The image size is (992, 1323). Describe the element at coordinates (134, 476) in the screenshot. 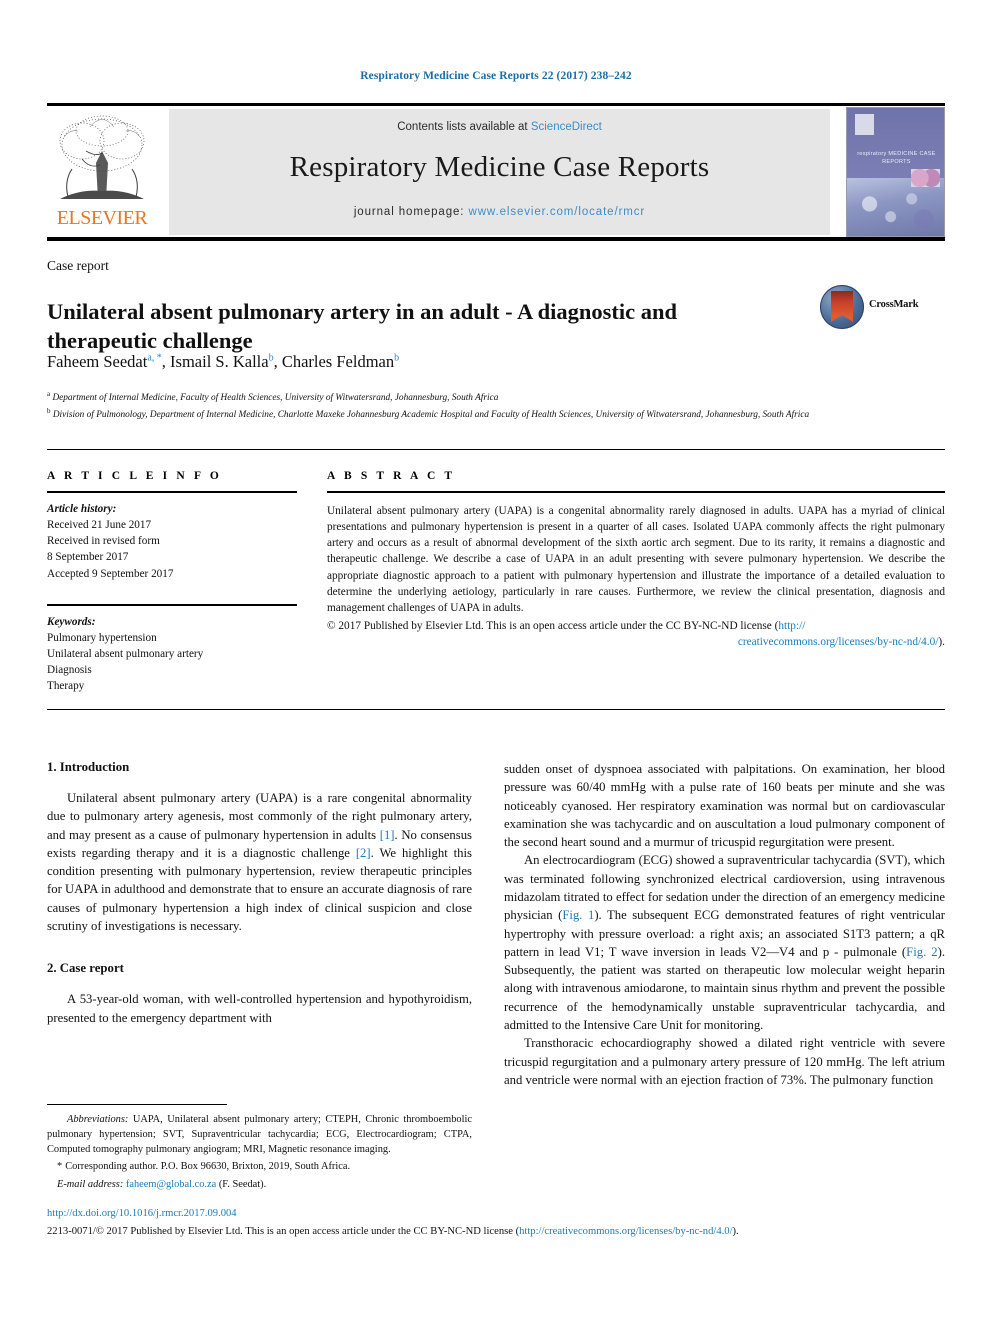

I see `article-info-heading: A R T I C L E I N F O` at that location.